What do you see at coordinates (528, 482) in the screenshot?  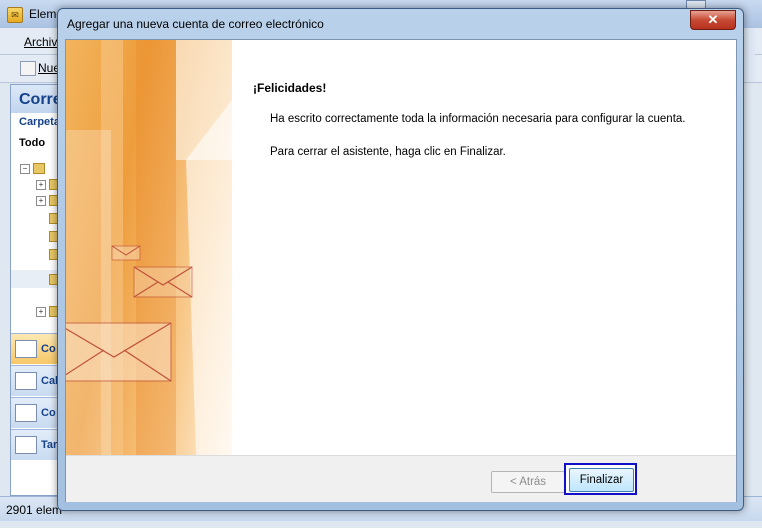 I see `back-button: < Atrás` at bounding box center [528, 482].